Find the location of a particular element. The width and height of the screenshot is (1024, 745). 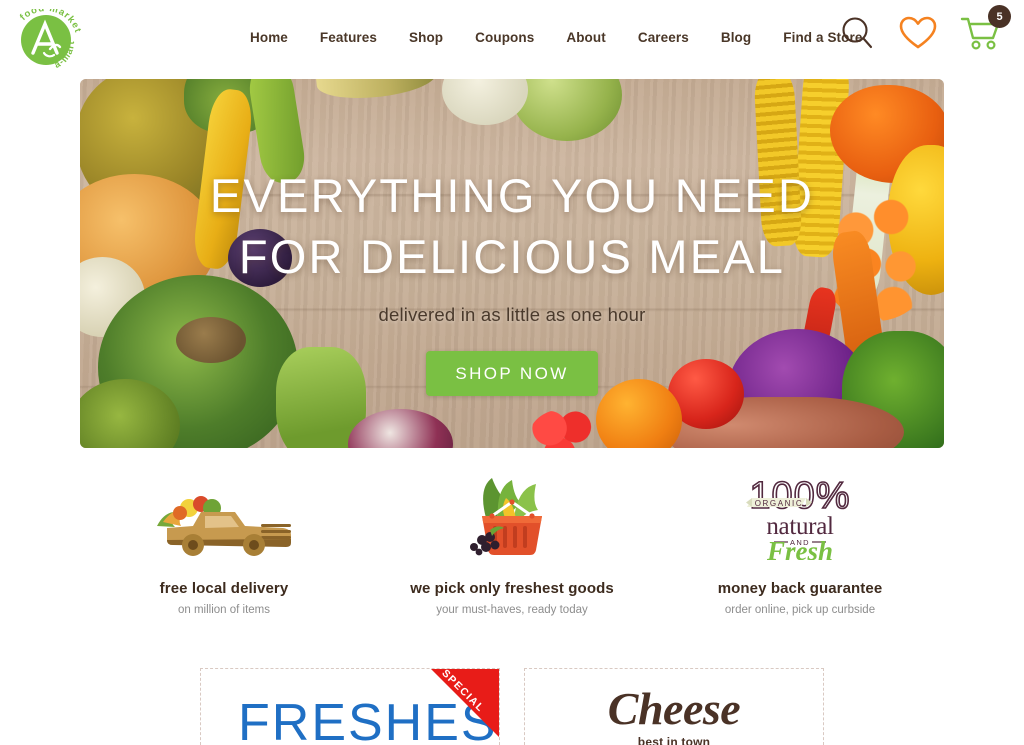

feature-free-local-delivery: free local delivery on million of items is located at coordinates (224, 547).